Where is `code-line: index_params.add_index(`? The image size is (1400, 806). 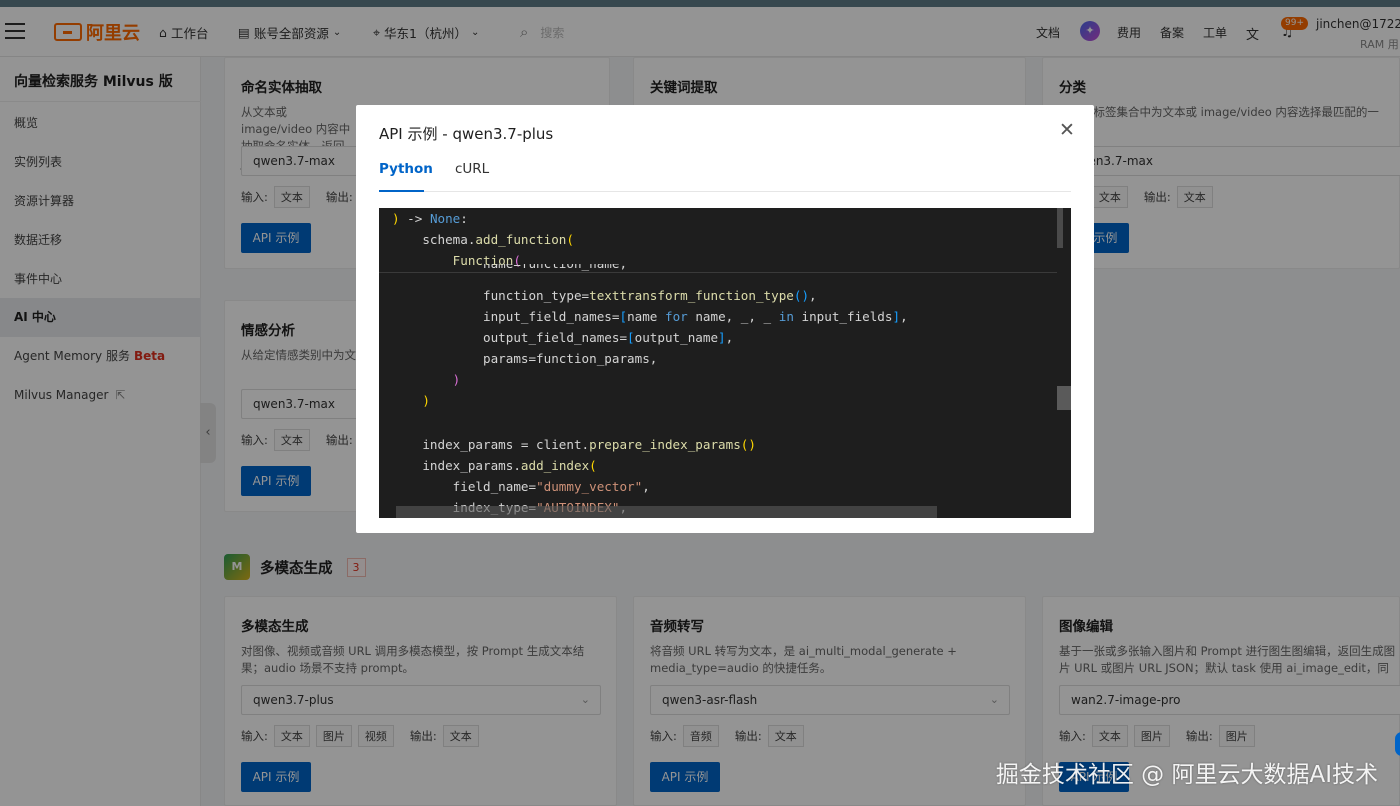 code-line: index_params.add_index( is located at coordinates (494, 465).